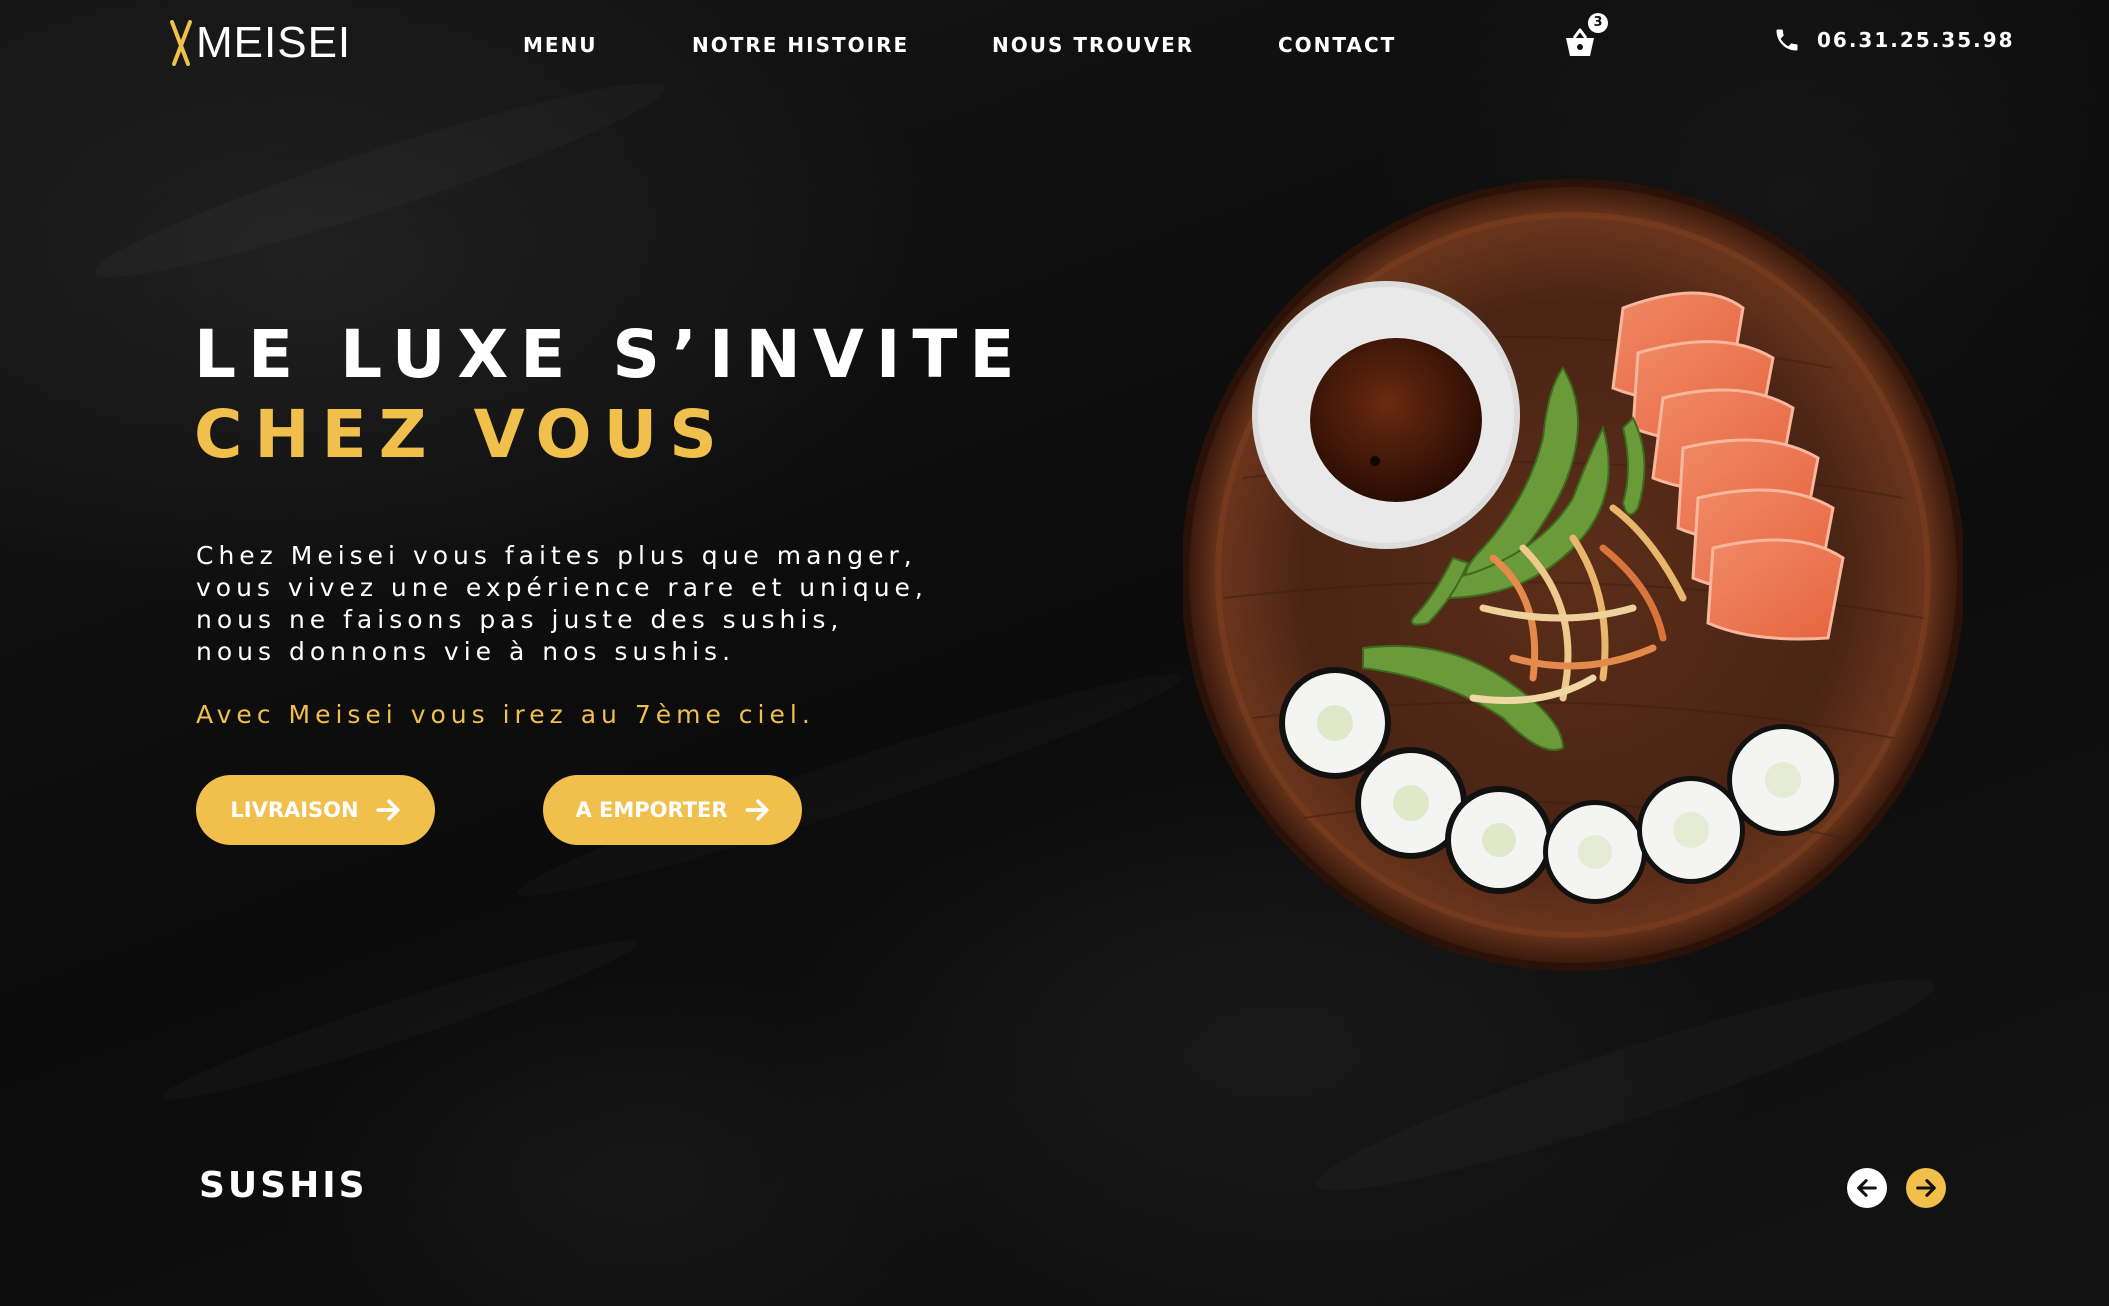 This screenshot has width=2109, height=1306. I want to click on arrow-left-icon, so click(1867, 1188).